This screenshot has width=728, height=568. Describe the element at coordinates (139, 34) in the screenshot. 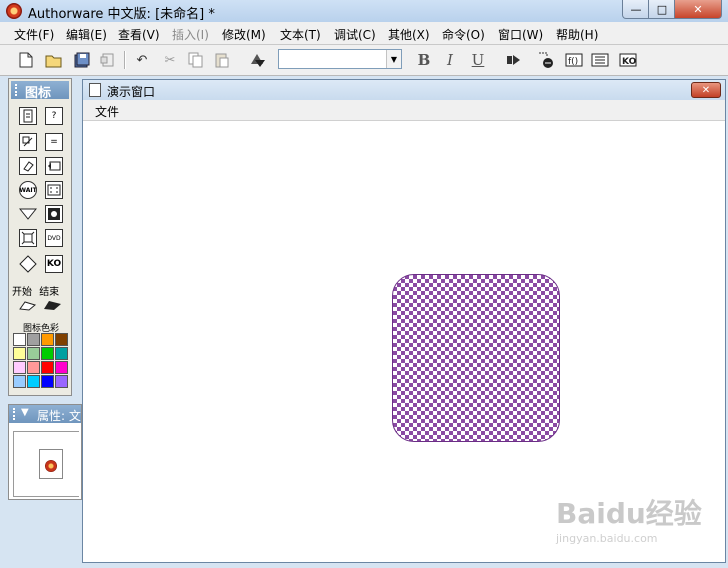

I see `menu-view: 查看(V)` at that location.